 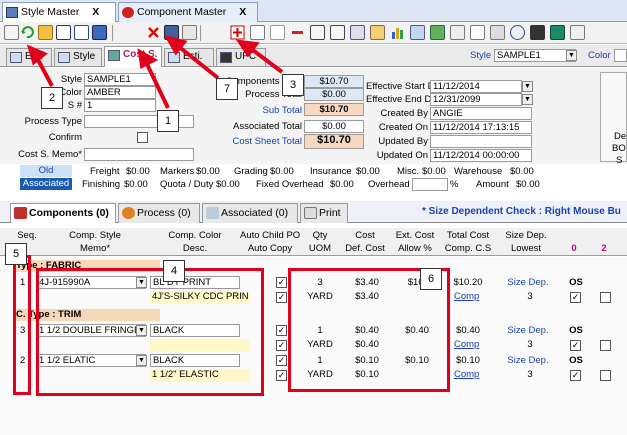 What do you see at coordinates (16, 254) in the screenshot?
I see `callout-5: 5` at bounding box center [16, 254].